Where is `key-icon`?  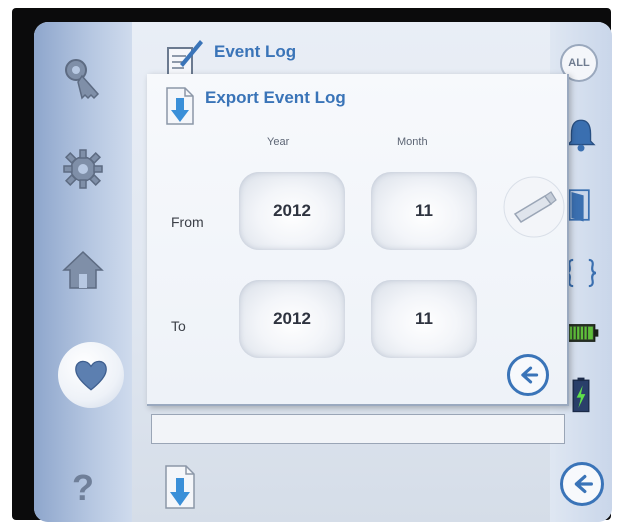 key-icon is located at coordinates (83, 79).